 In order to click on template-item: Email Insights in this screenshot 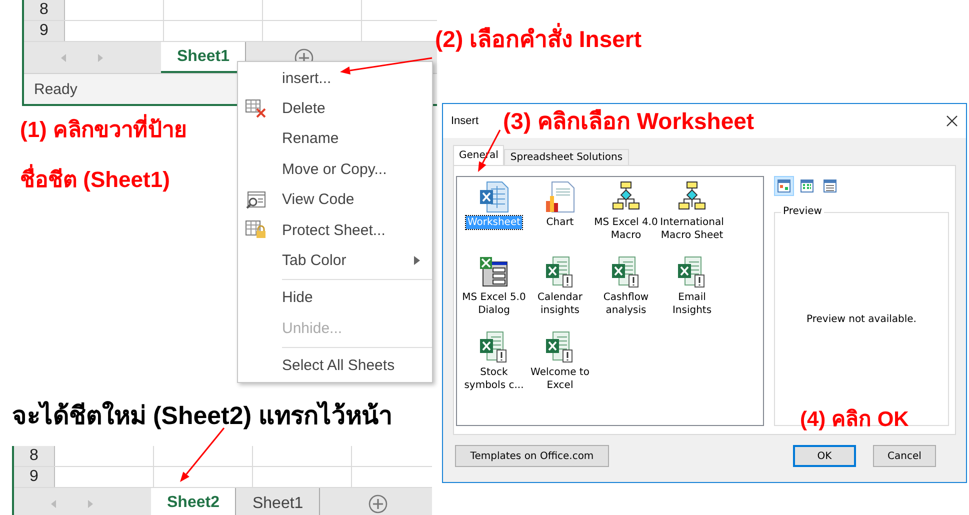, I will do `click(692, 304)`.